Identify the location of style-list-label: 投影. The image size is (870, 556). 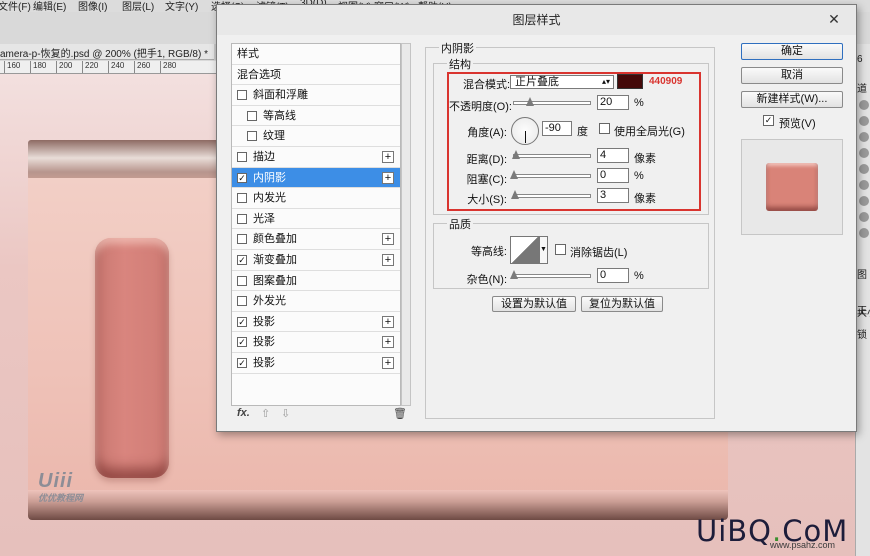
(264, 342).